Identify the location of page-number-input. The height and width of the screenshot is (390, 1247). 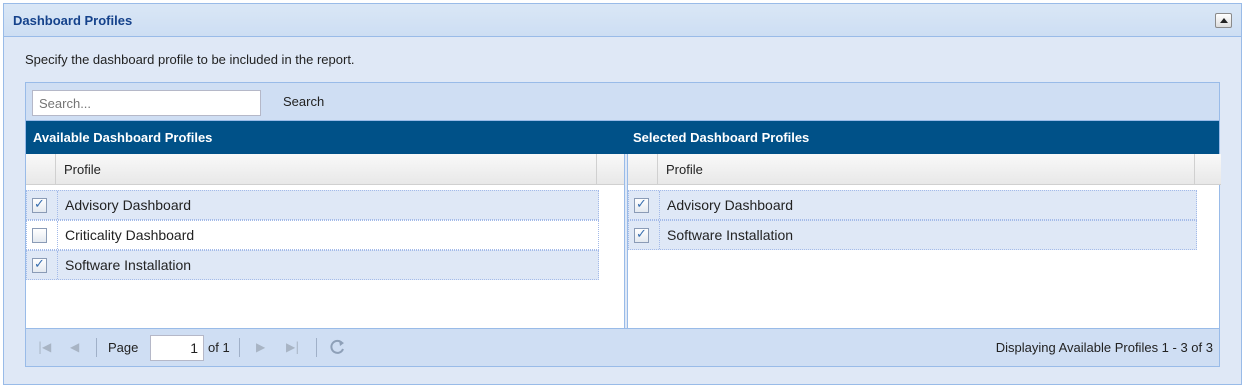
(177, 348).